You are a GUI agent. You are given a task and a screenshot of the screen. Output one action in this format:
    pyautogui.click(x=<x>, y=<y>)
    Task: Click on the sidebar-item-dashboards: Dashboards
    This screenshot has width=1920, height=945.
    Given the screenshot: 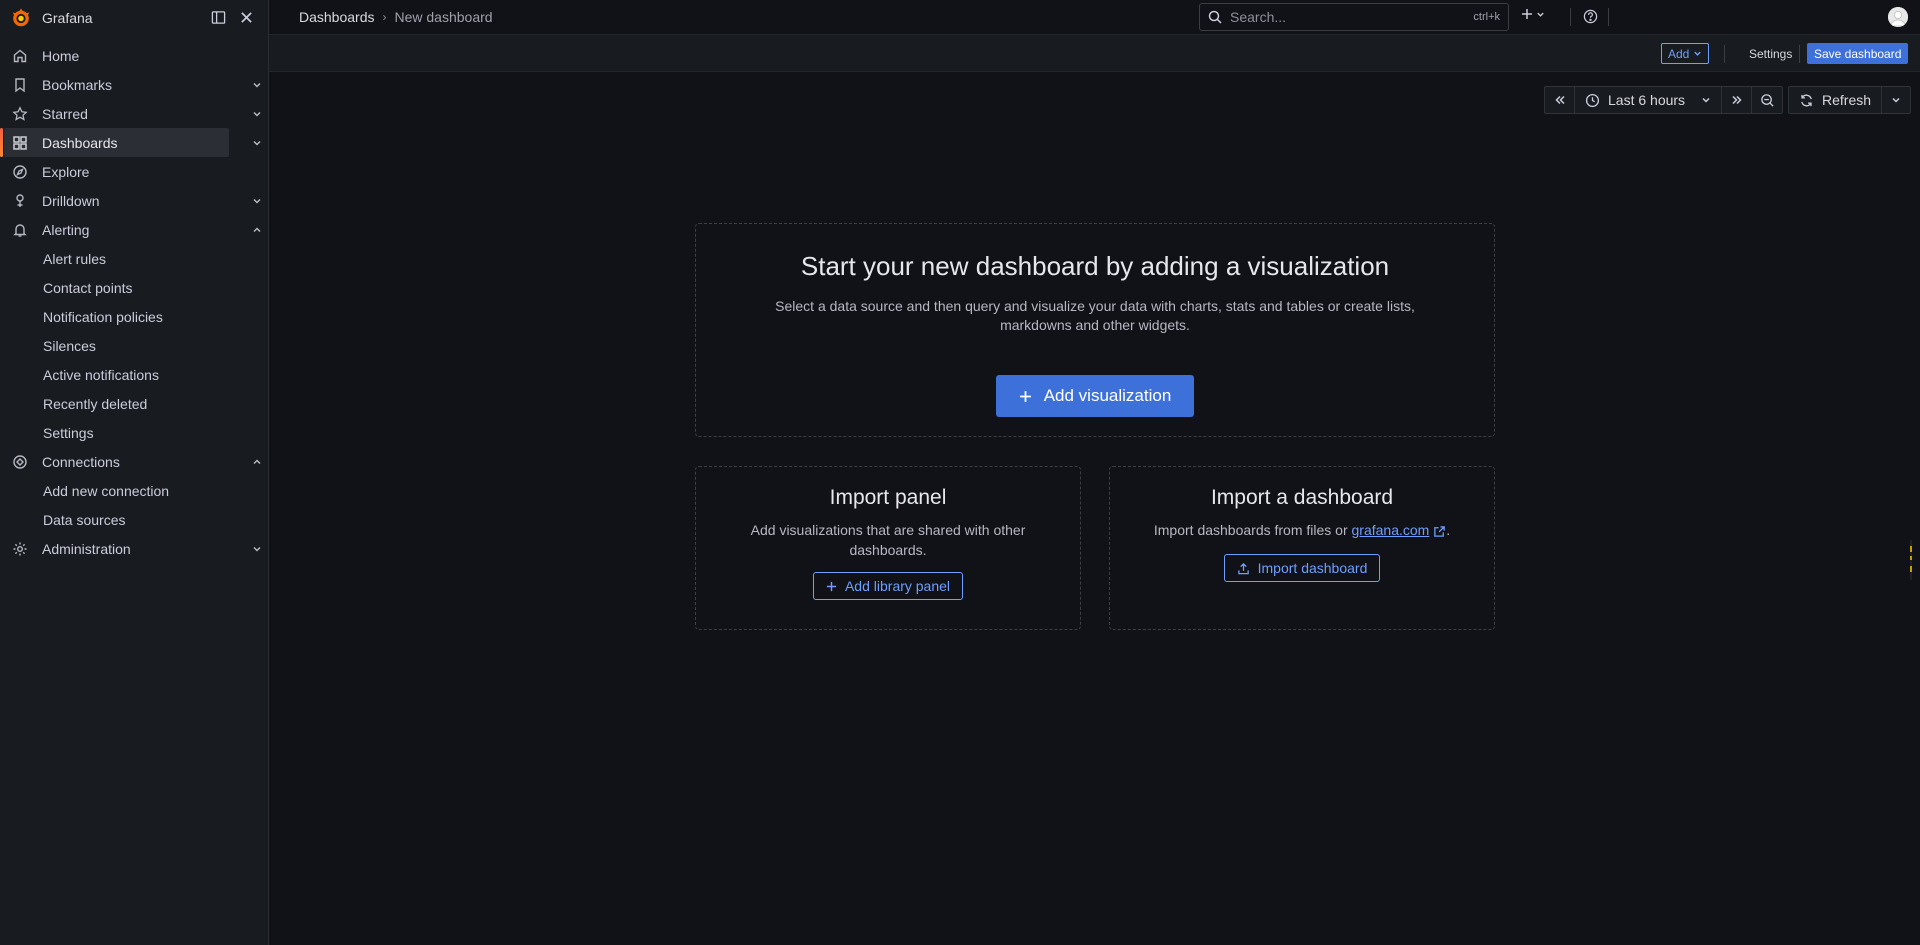 What is the action you would take?
    pyautogui.click(x=130, y=142)
    